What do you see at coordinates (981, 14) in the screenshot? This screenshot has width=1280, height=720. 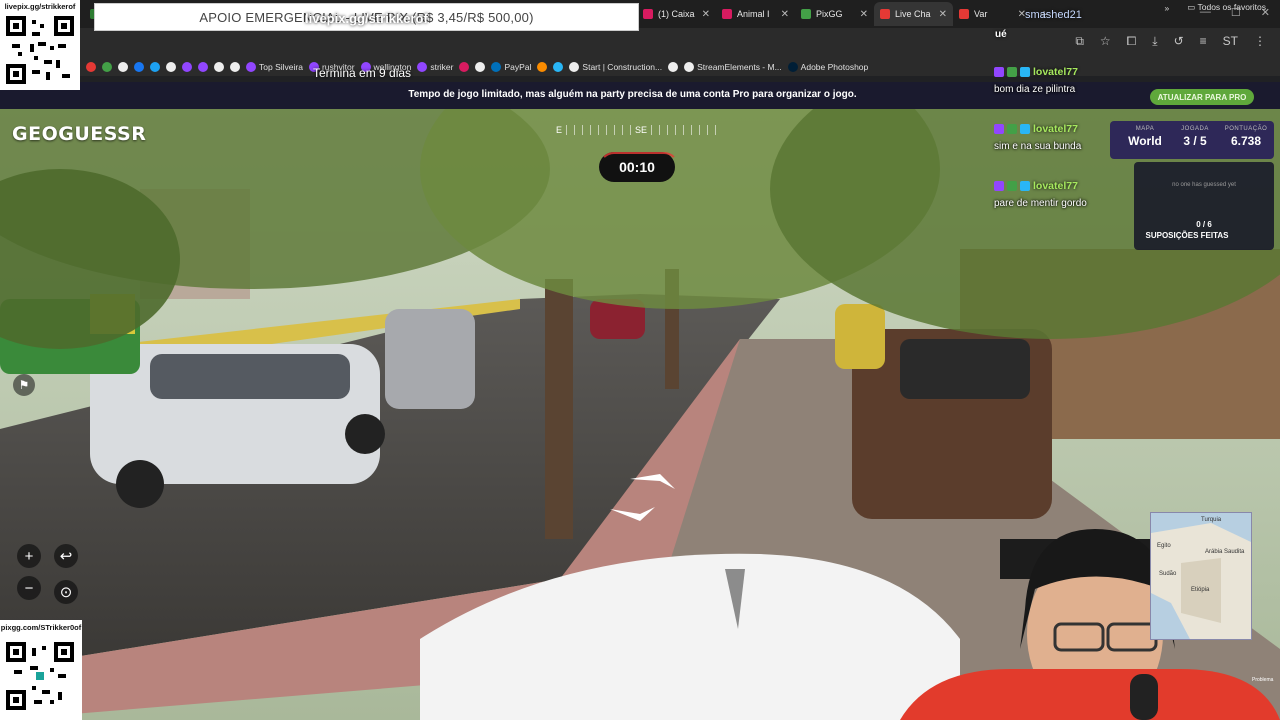 I see `tab-title: Var` at bounding box center [981, 14].